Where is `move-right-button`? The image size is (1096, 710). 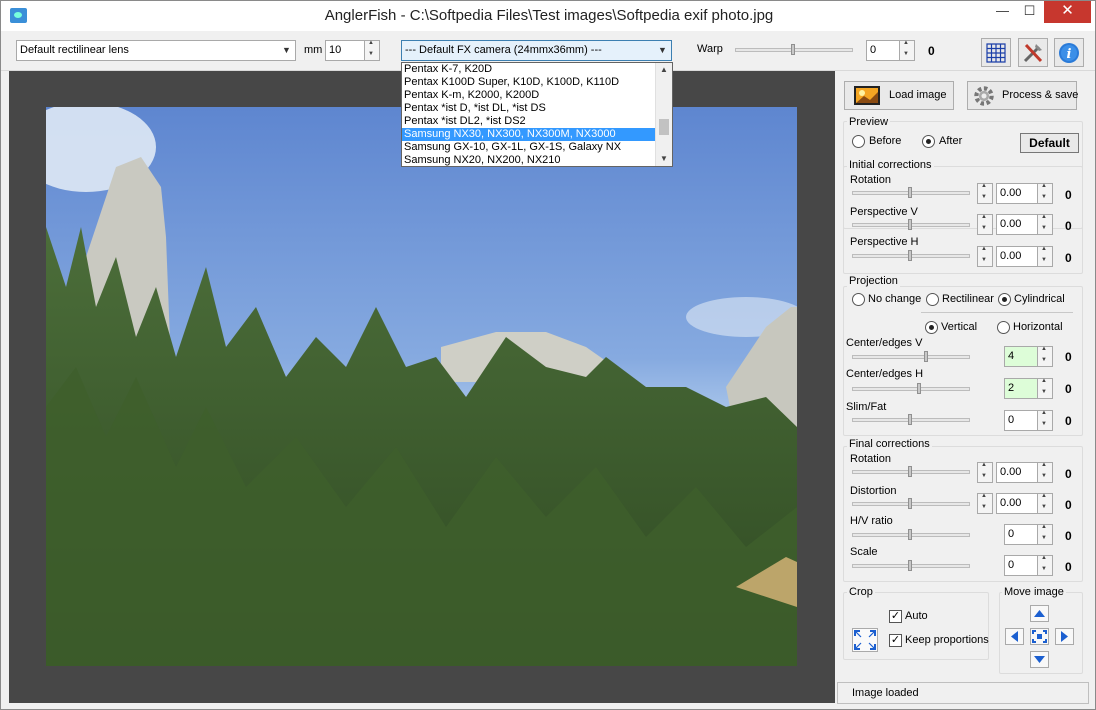 move-right-button is located at coordinates (1064, 636).